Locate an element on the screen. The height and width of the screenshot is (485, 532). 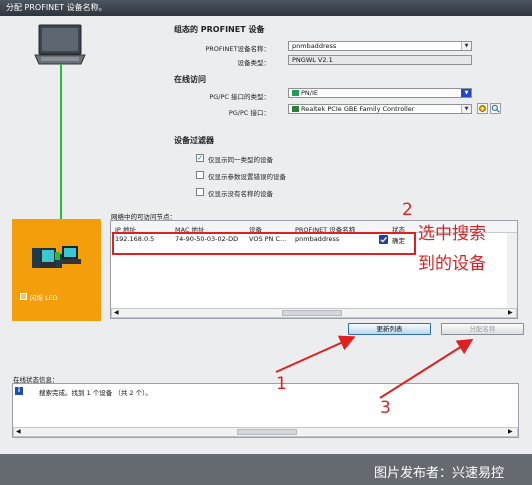
device-type-value: PNGWL V2.1 is located at coordinates (312, 60).